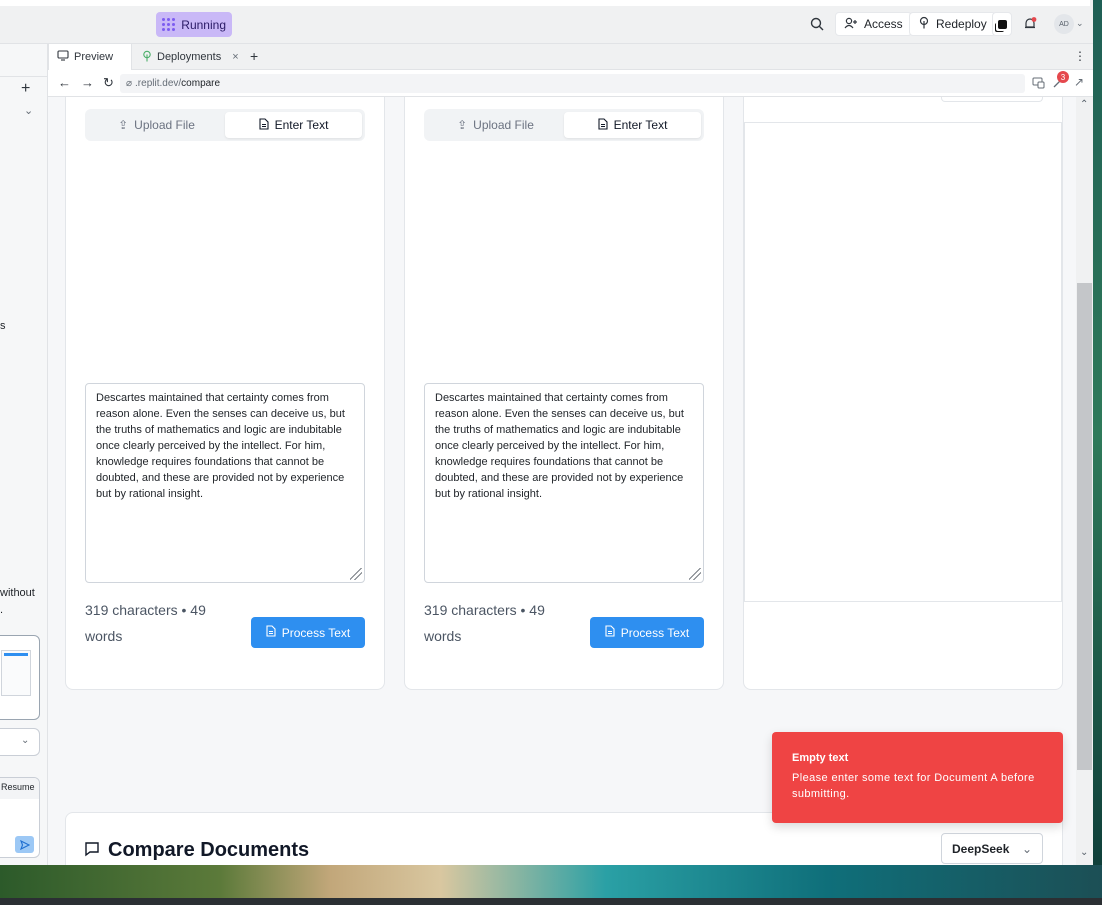  What do you see at coordinates (545, 3) in the screenshot?
I see `window-edge` at bounding box center [545, 3].